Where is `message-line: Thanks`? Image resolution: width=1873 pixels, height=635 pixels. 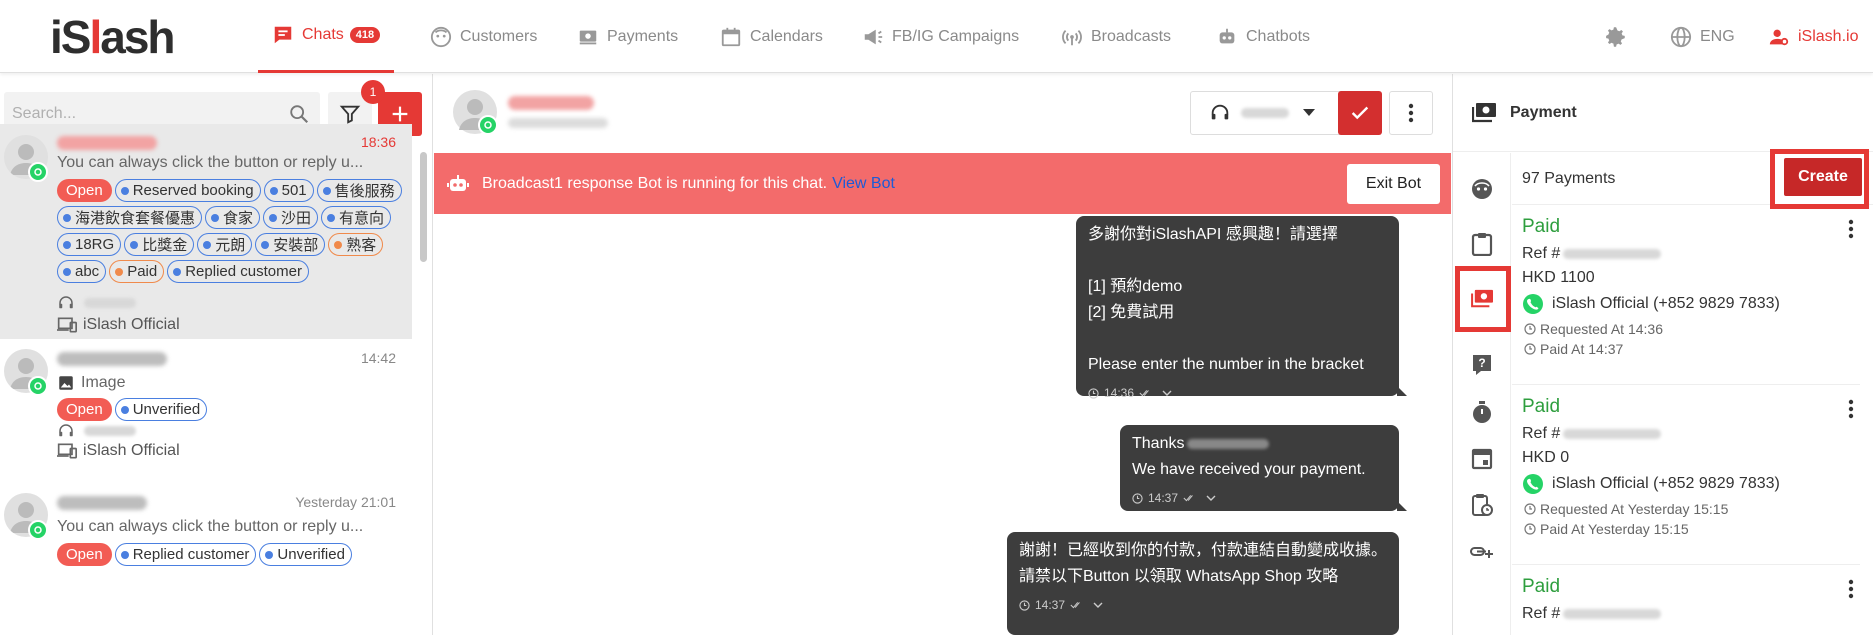 message-line: Thanks is located at coordinates (1259, 444).